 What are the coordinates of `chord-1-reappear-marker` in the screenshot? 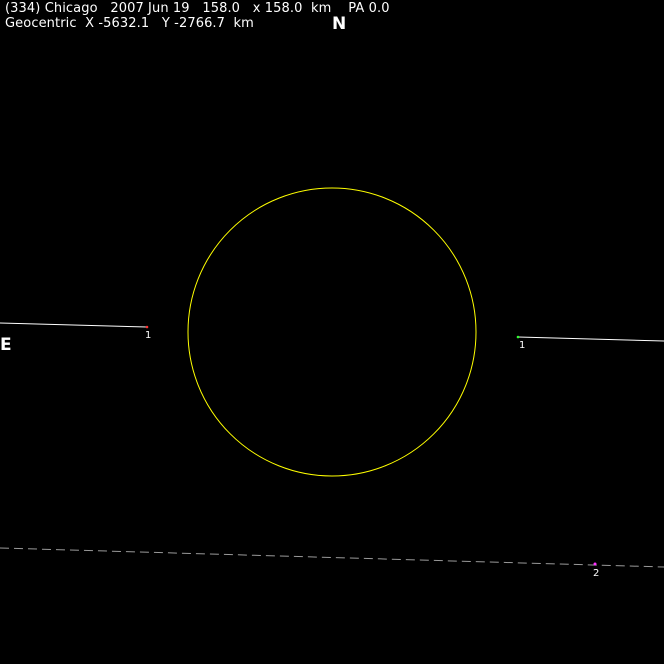 It's located at (518, 337).